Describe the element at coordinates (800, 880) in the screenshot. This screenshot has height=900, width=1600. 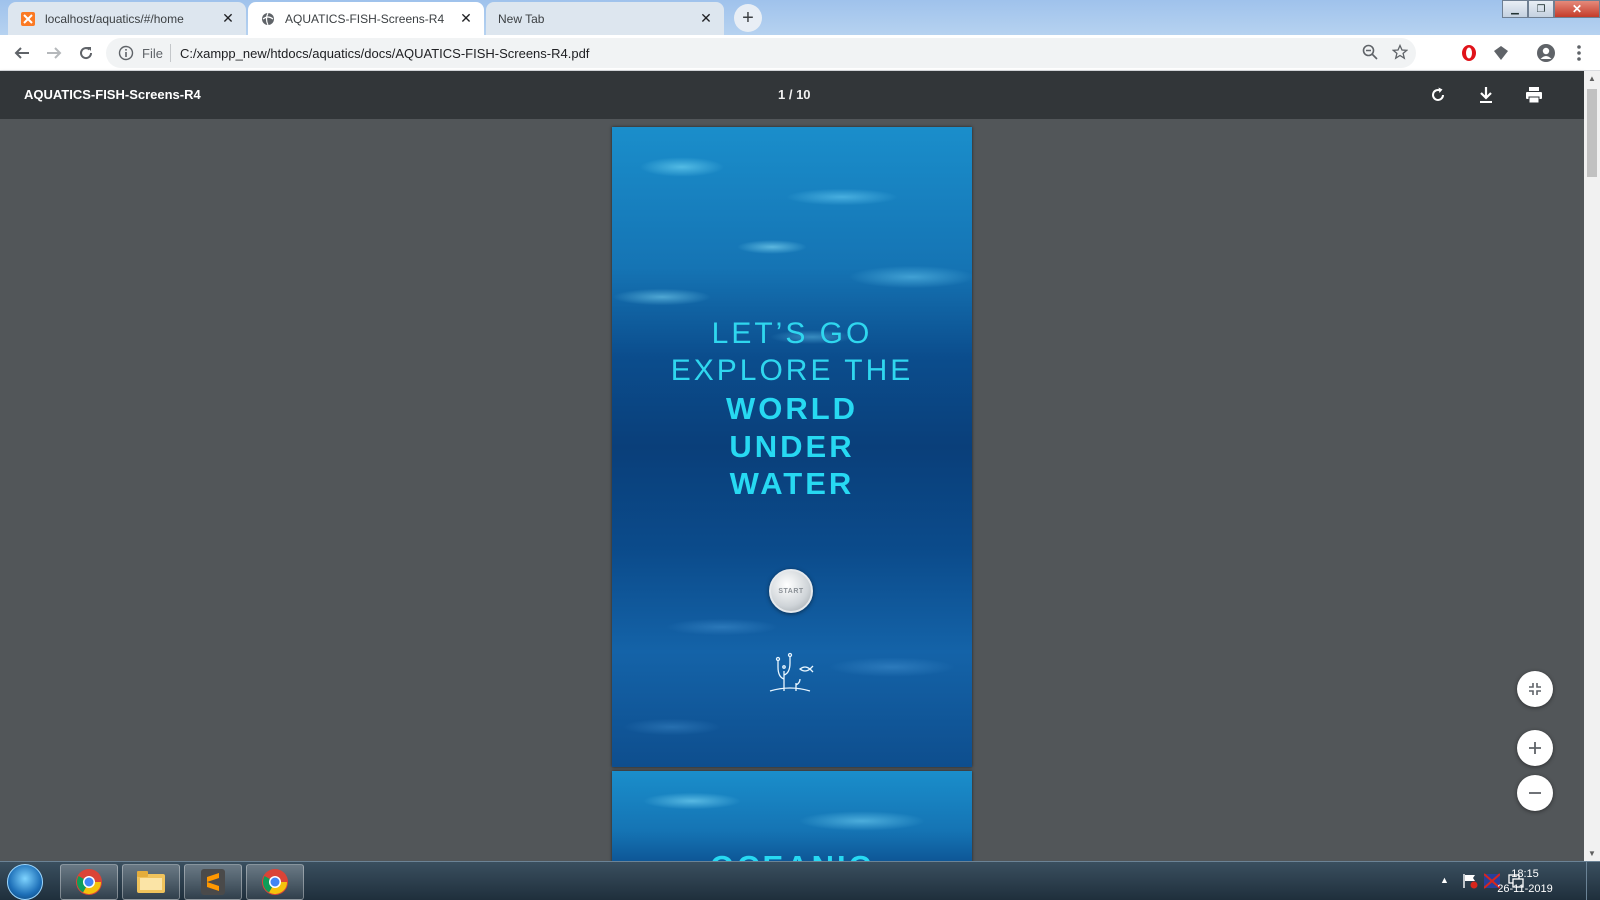
I see `windows-taskbar: ▲ 18:15 26-11-2019` at that location.